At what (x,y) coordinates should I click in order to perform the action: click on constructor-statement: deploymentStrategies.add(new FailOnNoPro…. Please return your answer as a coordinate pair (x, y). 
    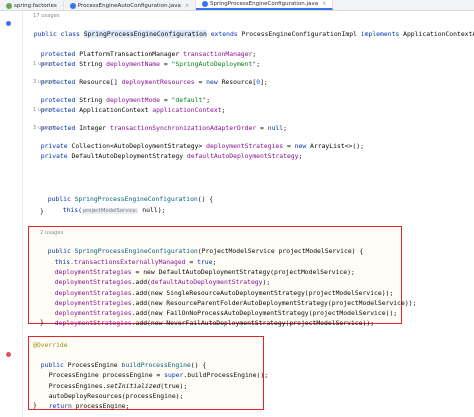
    Looking at the image, I should click on (226, 313).